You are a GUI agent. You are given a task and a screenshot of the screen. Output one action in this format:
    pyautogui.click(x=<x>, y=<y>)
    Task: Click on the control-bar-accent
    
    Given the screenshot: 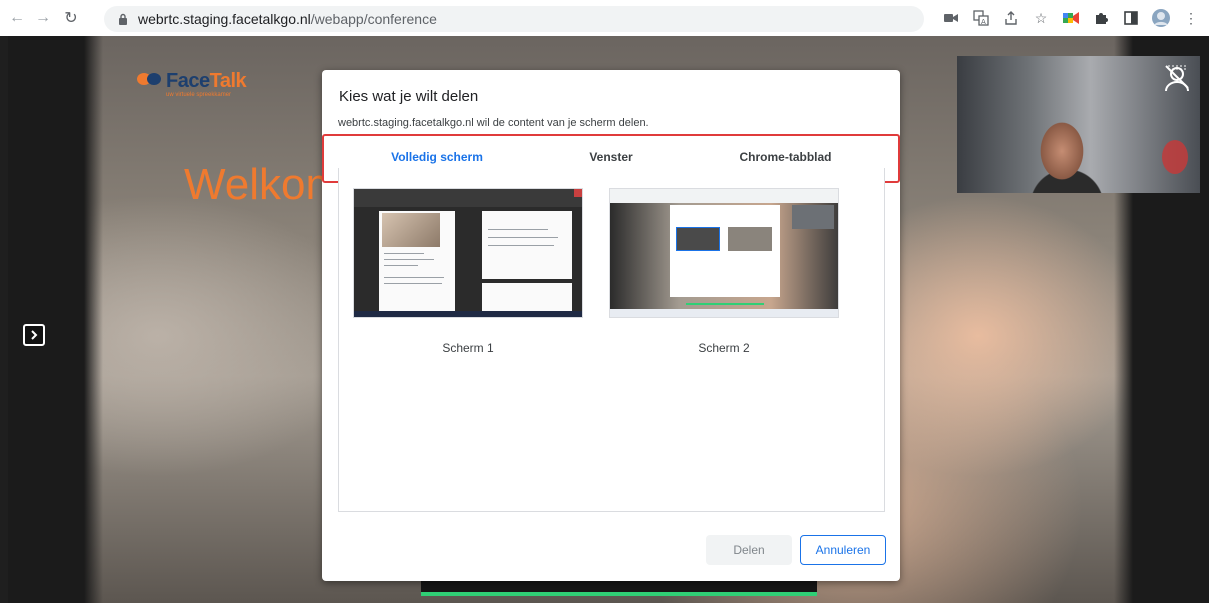 What is the action you would take?
    pyautogui.click(x=619, y=594)
    